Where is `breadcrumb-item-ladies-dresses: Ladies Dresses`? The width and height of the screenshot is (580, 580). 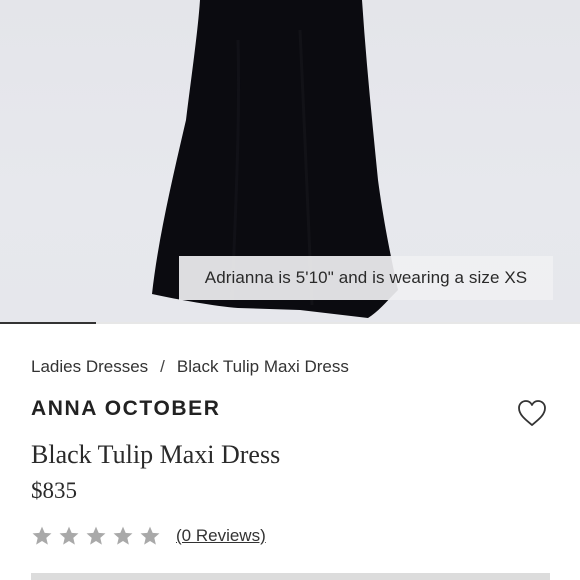 breadcrumb-item-ladies-dresses: Ladies Dresses is located at coordinates (89, 367).